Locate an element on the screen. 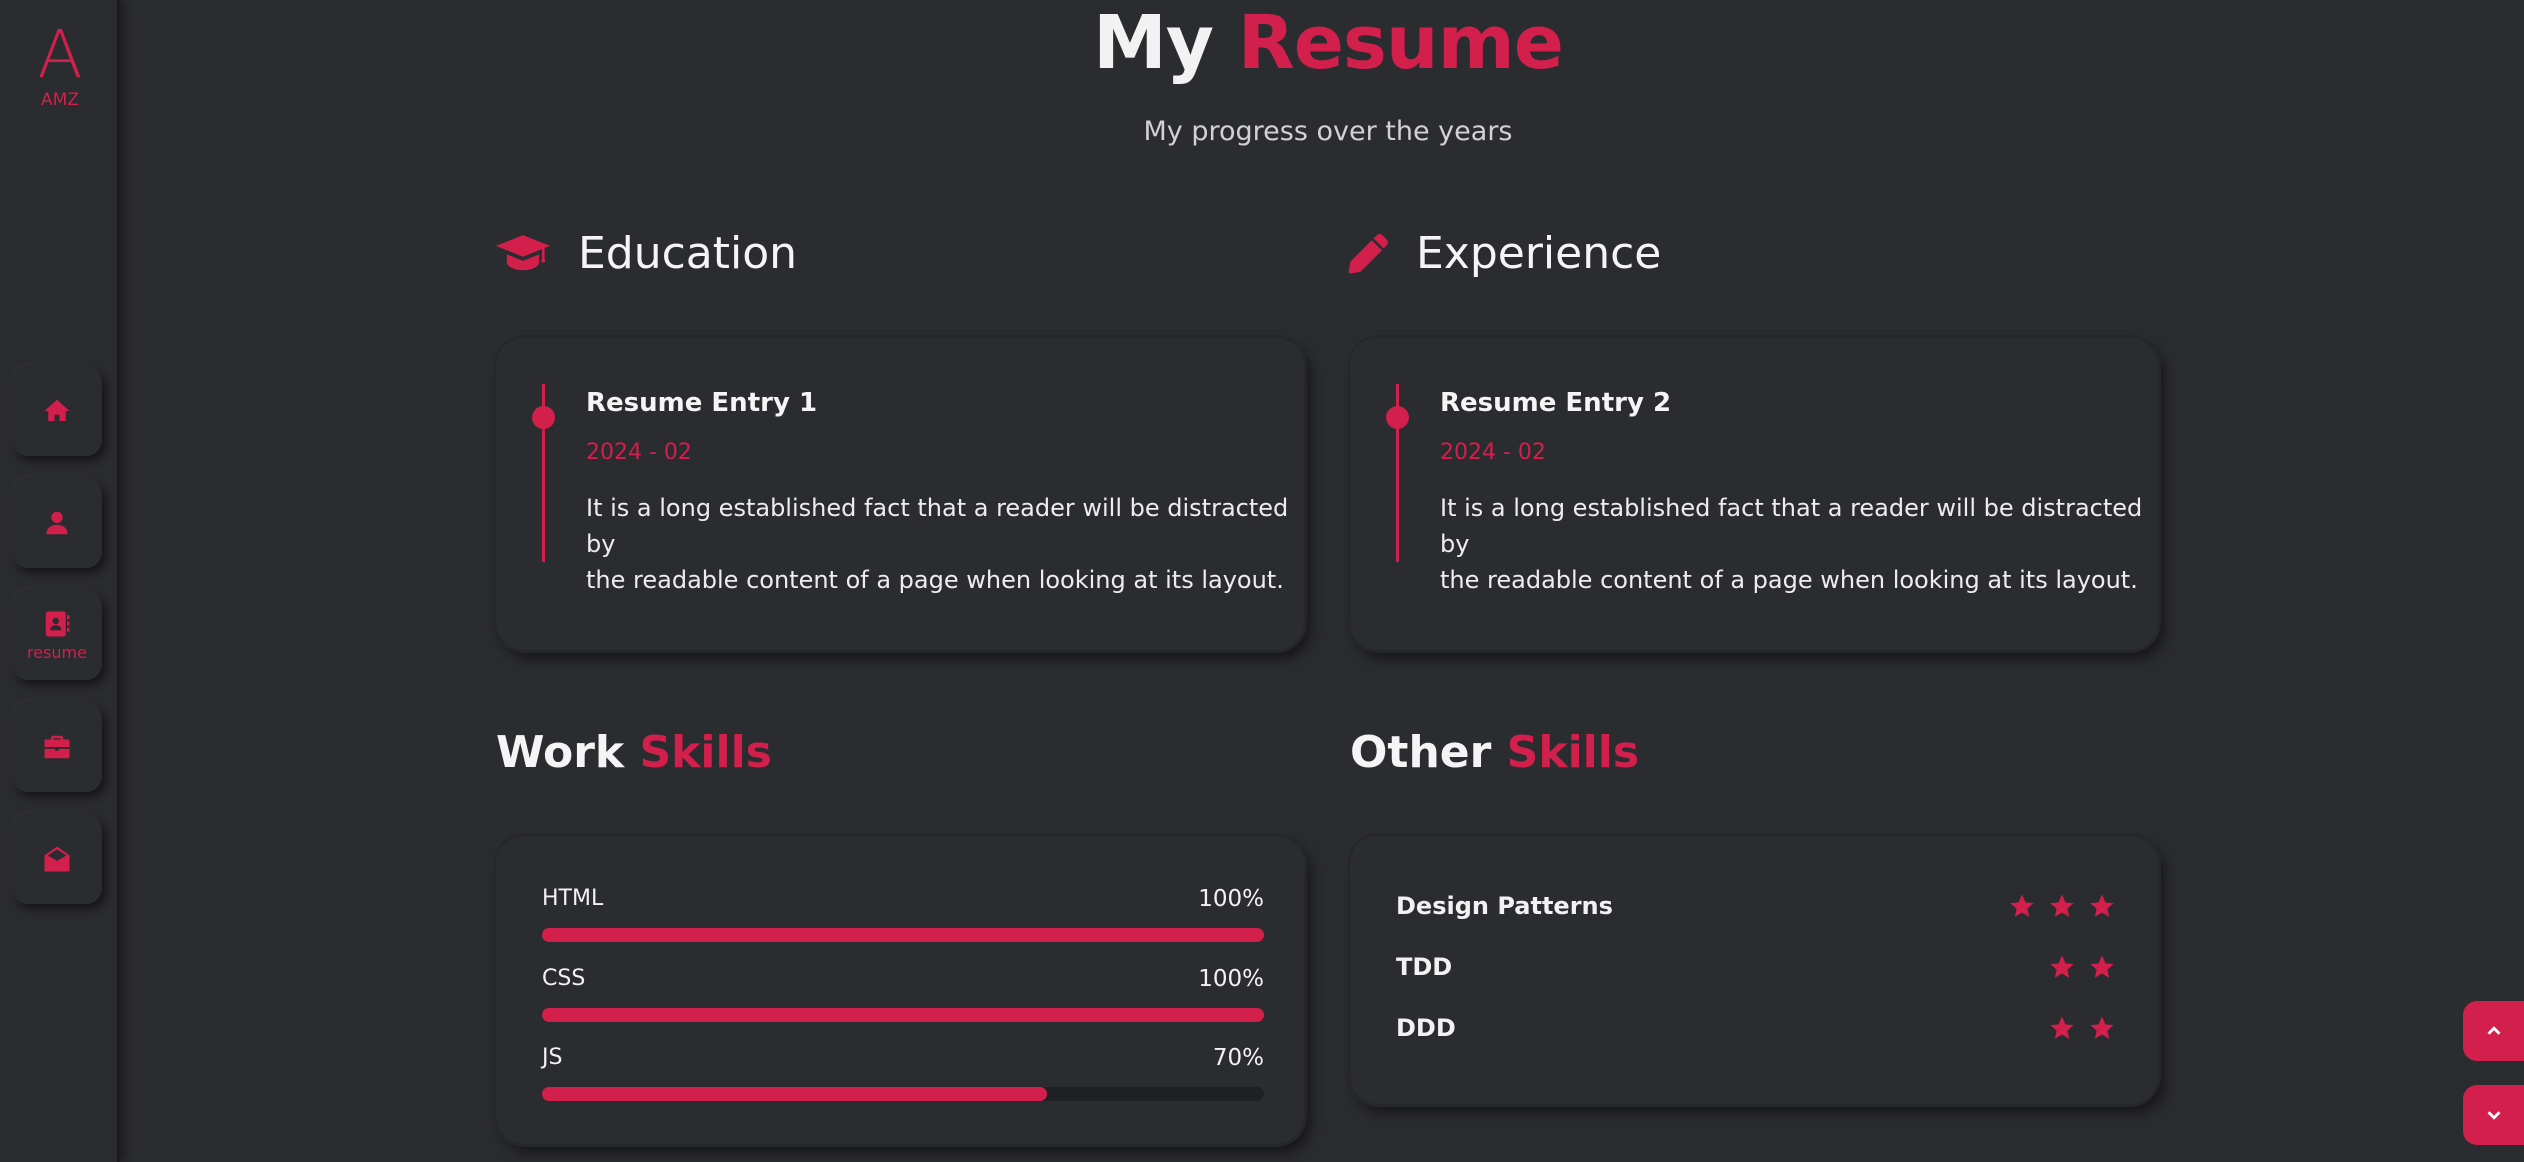  entry-title: Resume Entry 2 is located at coordinates (1556, 403).